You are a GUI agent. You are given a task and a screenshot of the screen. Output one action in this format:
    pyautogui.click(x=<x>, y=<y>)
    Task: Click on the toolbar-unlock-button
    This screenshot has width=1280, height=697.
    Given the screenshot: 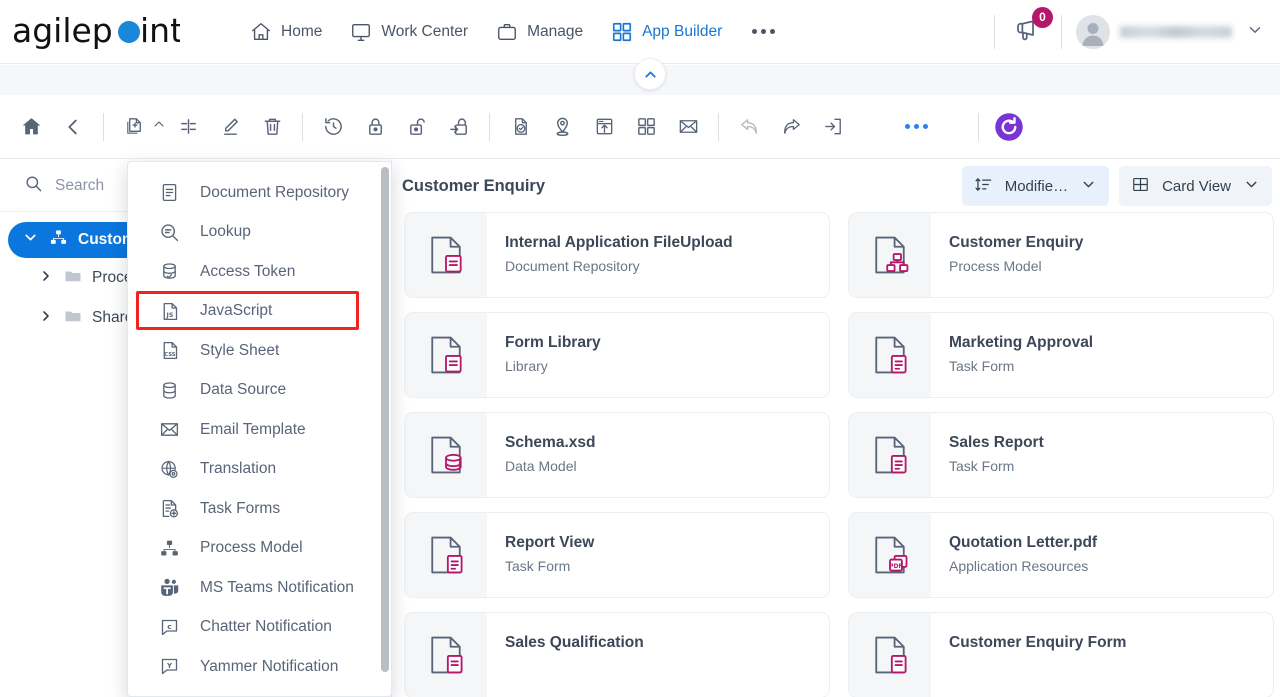 What is the action you would take?
    pyautogui.click(x=417, y=127)
    